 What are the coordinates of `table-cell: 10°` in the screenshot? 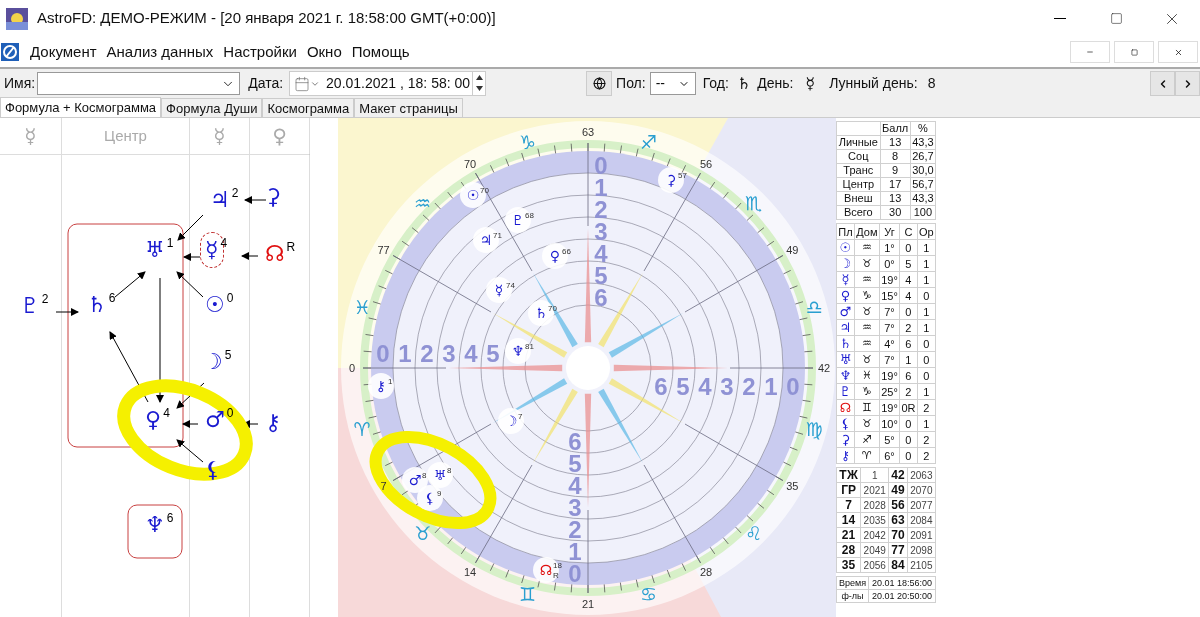 It's located at (889, 423).